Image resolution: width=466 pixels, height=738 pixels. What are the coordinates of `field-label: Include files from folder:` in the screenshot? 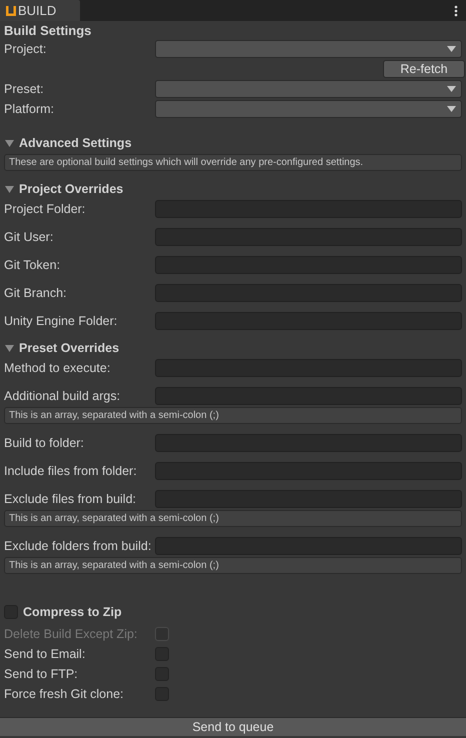 It's located at (71, 471).